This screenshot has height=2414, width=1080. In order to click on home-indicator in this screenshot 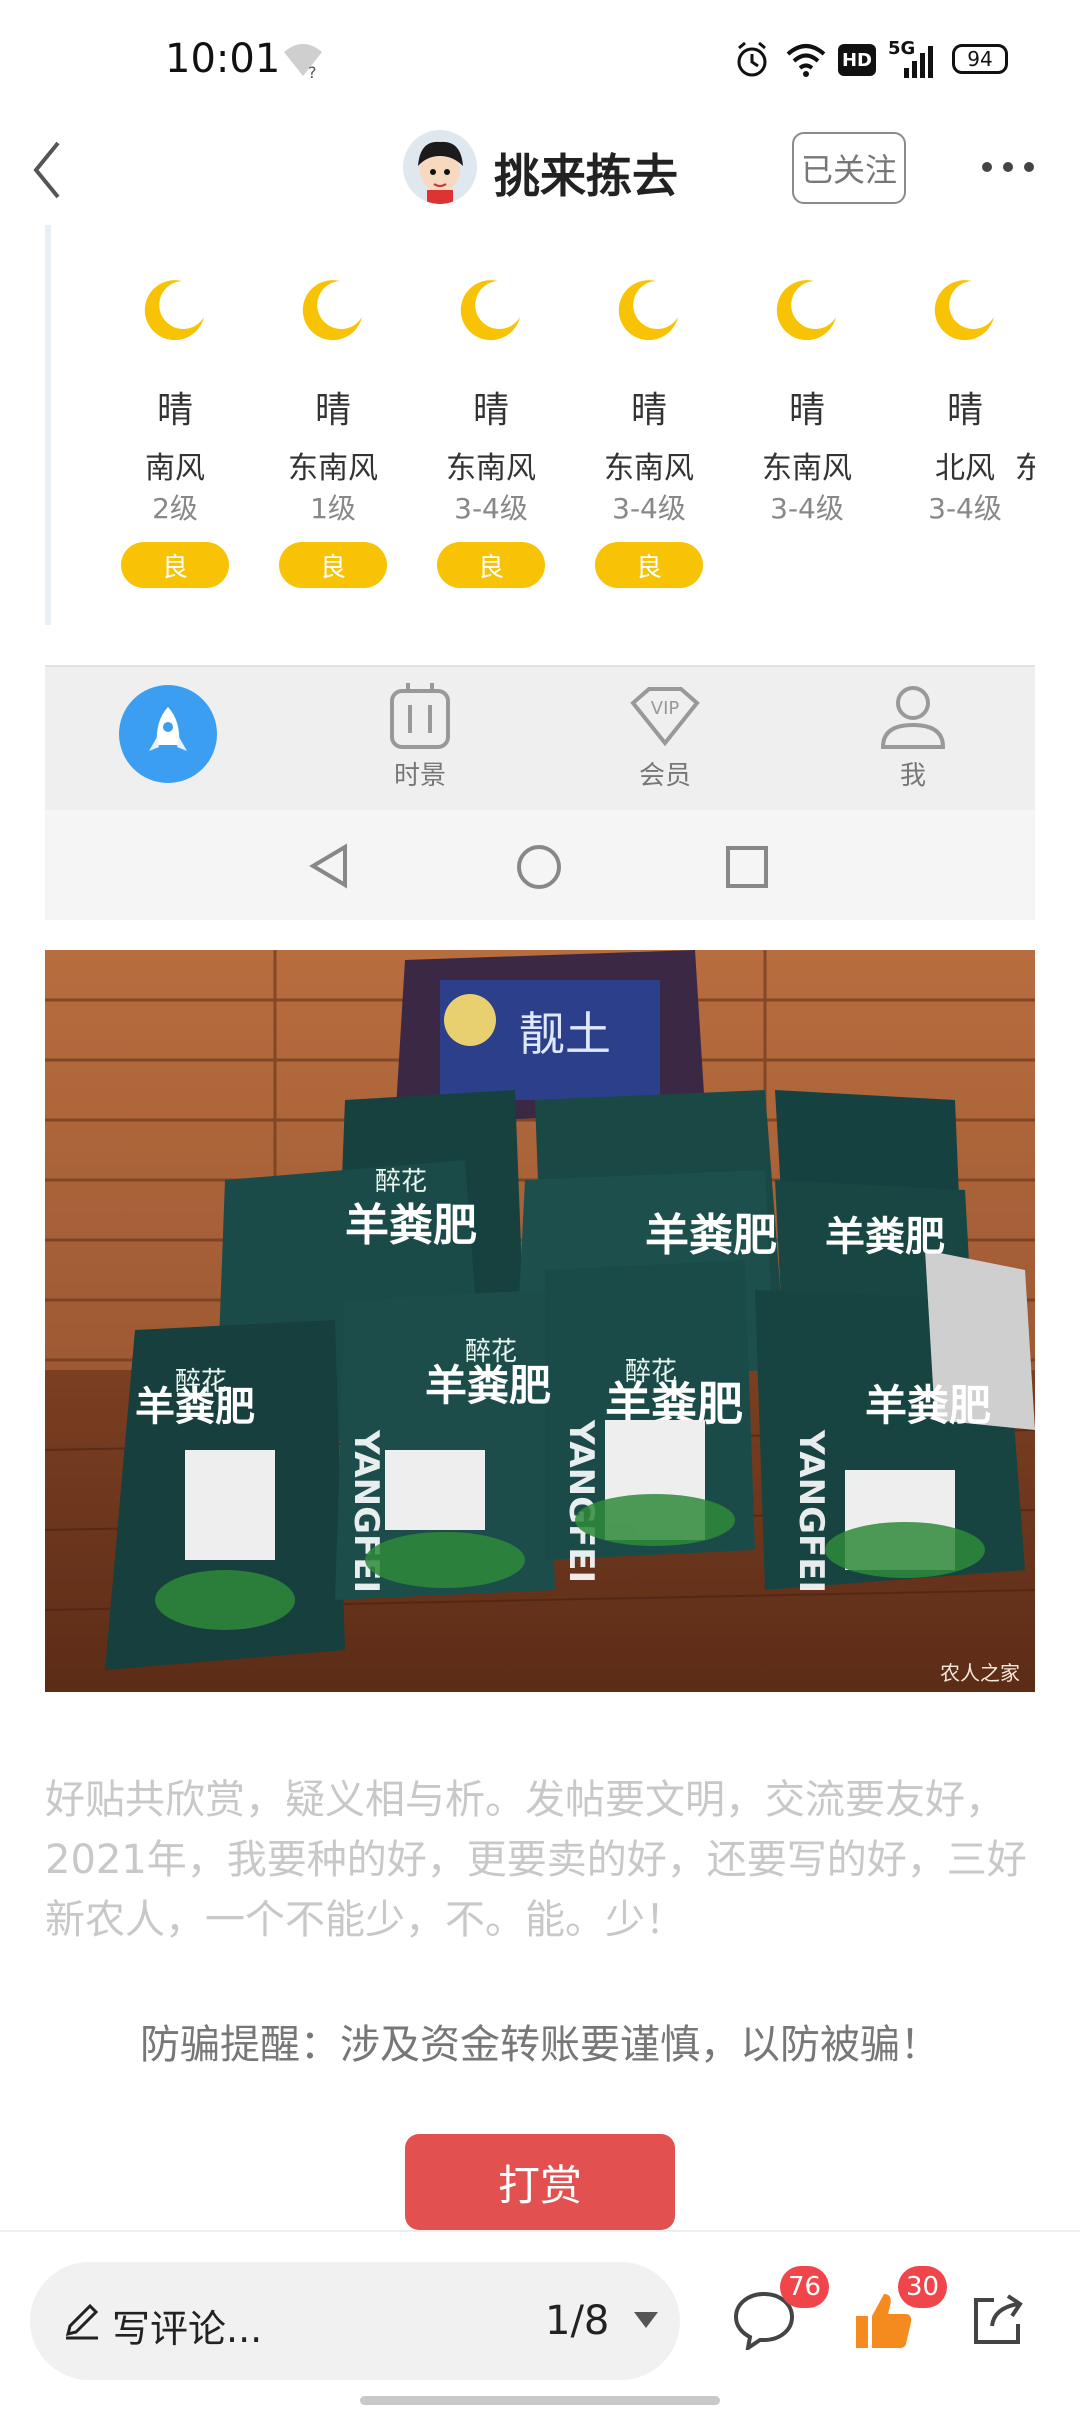, I will do `click(540, 2400)`.